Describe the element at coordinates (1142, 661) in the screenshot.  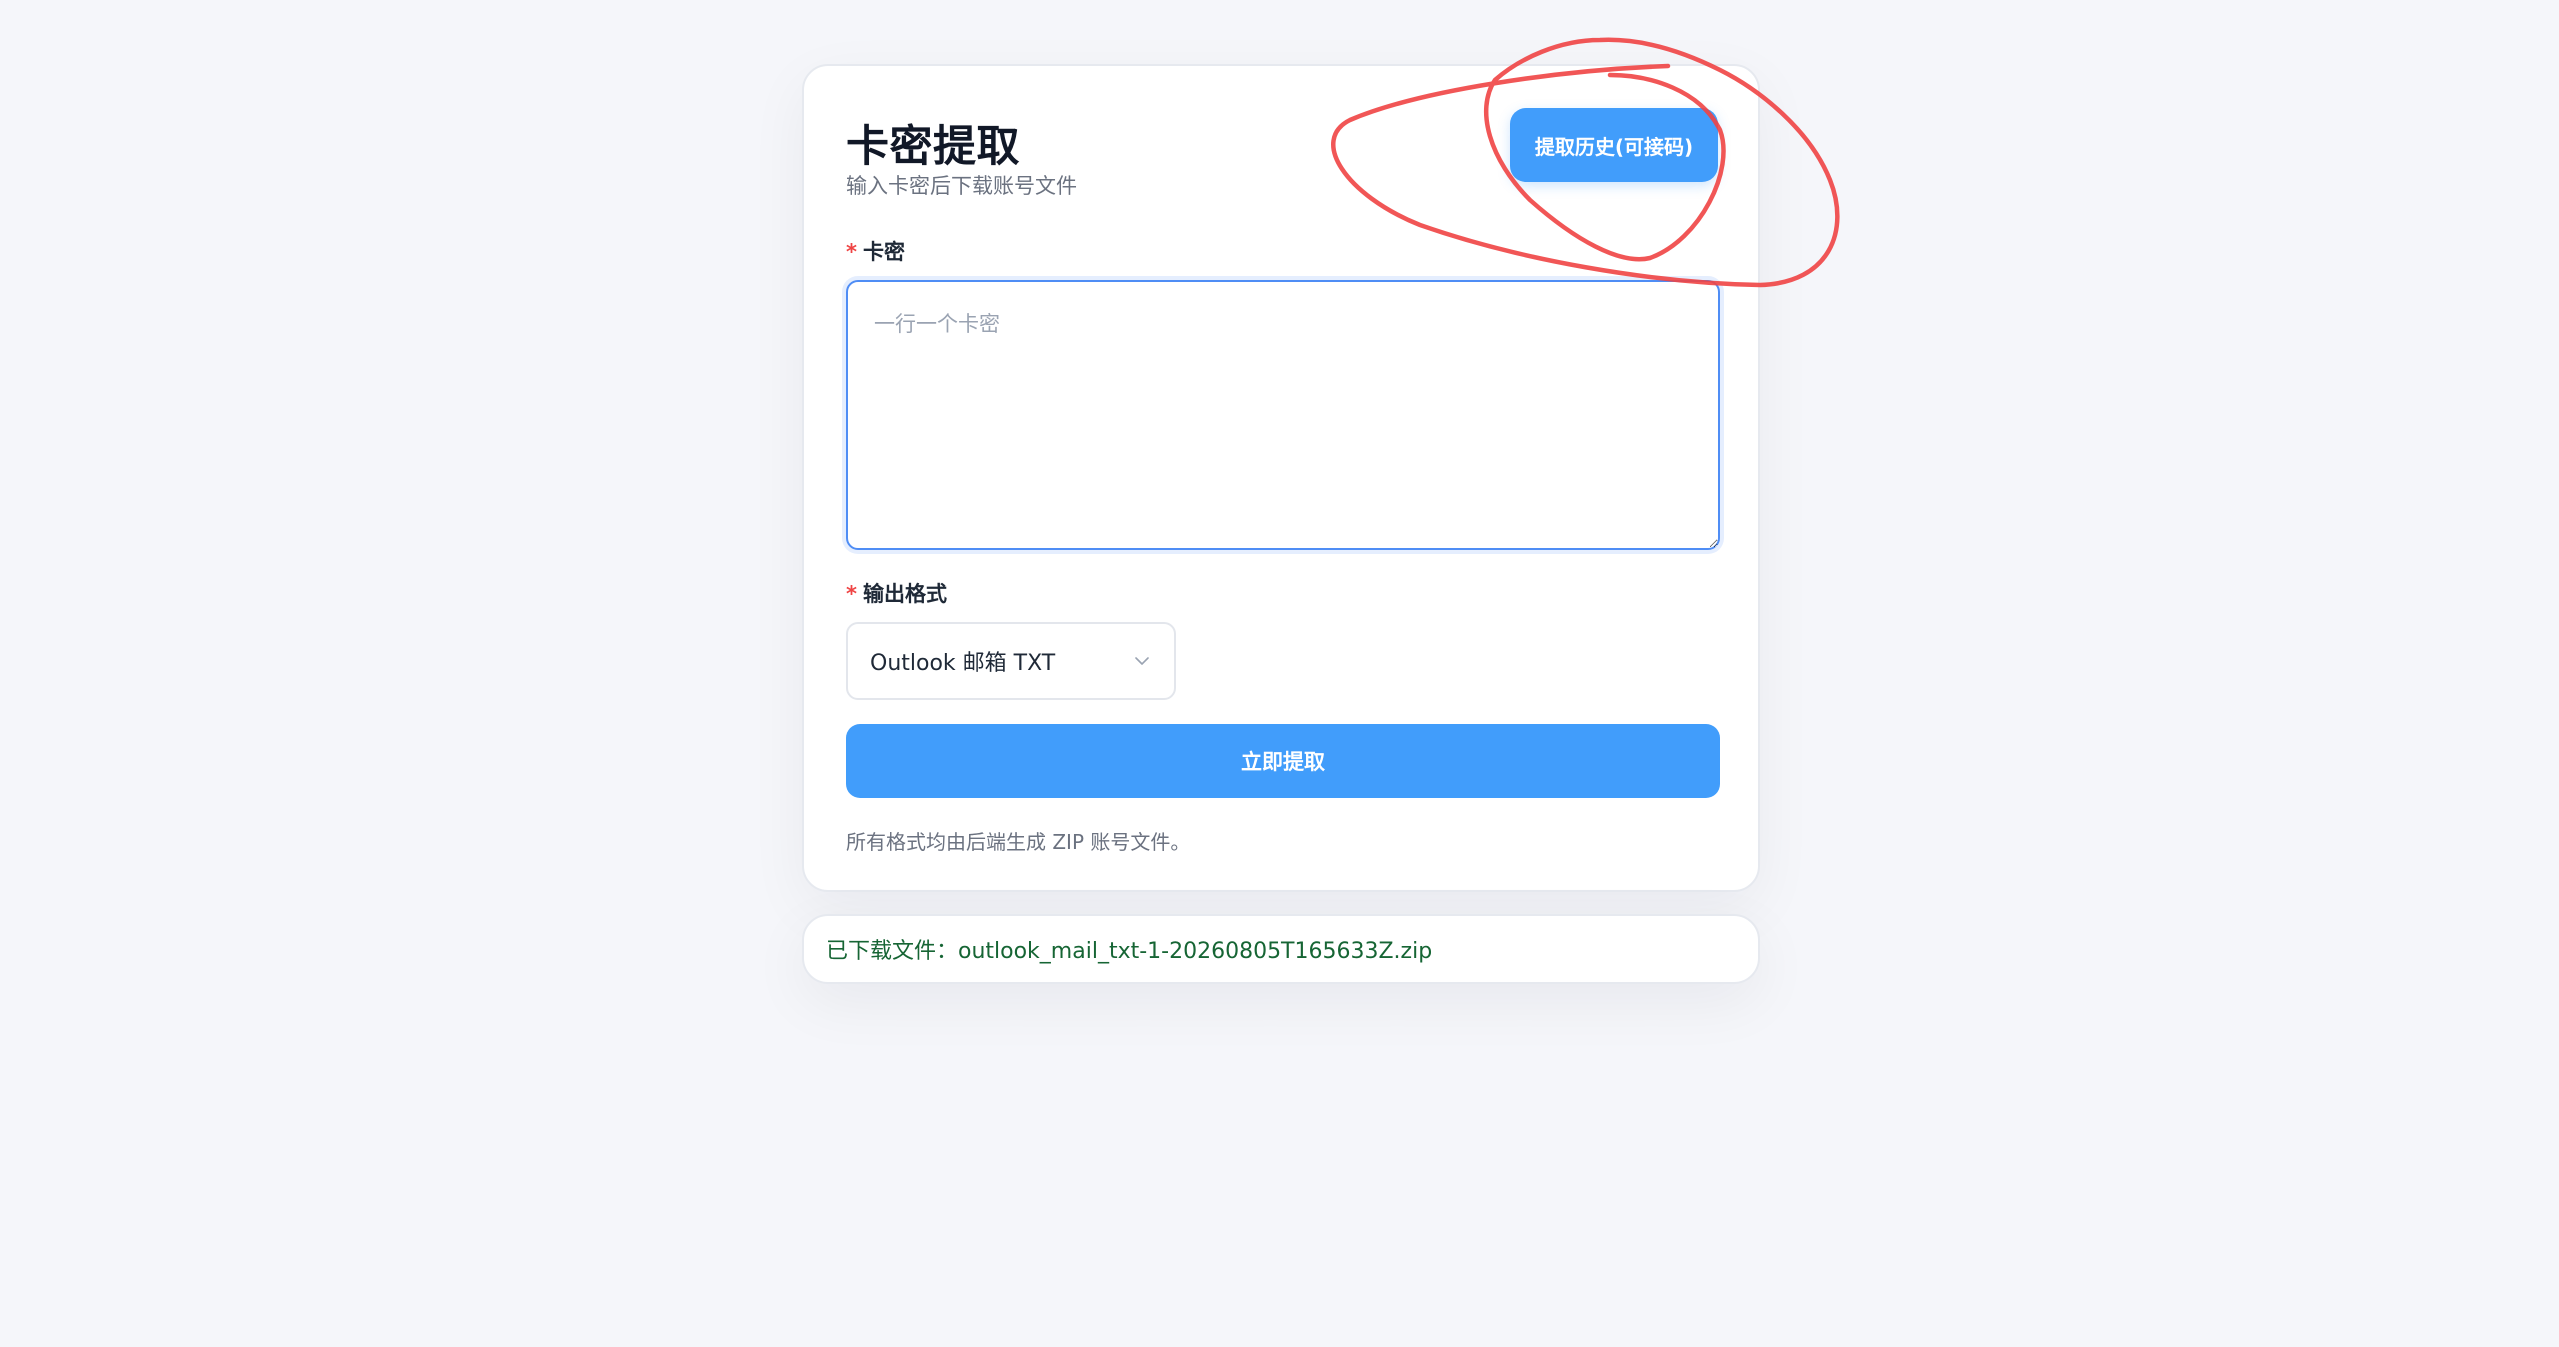
I see `chevron-down-icon` at that location.